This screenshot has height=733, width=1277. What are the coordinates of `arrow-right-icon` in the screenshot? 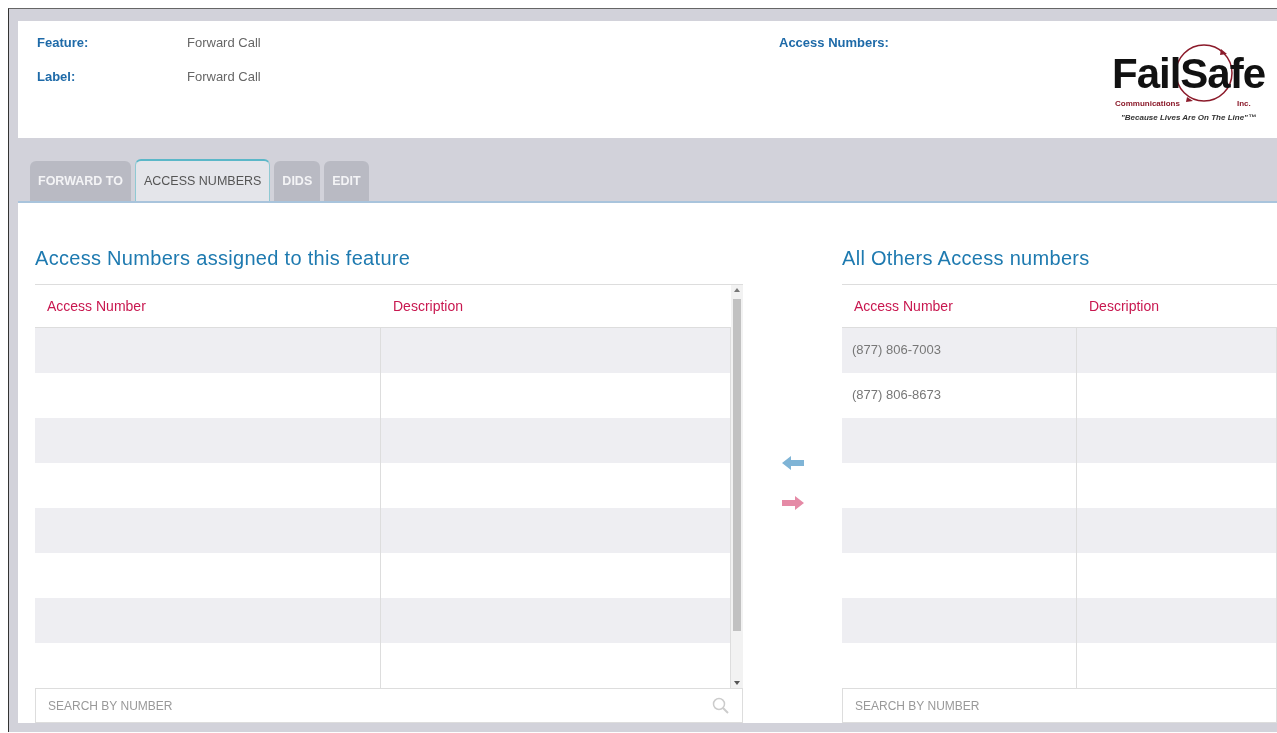 It's located at (792, 503).